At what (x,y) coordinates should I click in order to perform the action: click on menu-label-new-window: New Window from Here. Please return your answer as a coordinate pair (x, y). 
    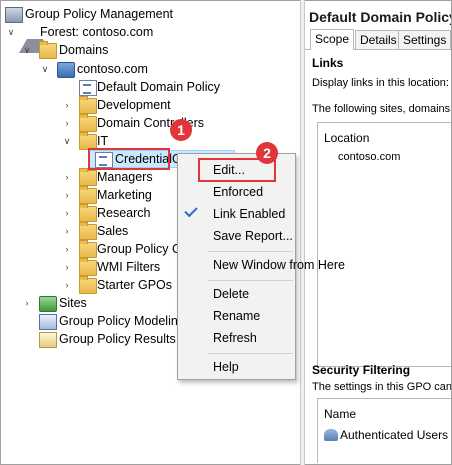
    Looking at the image, I should click on (279, 265).